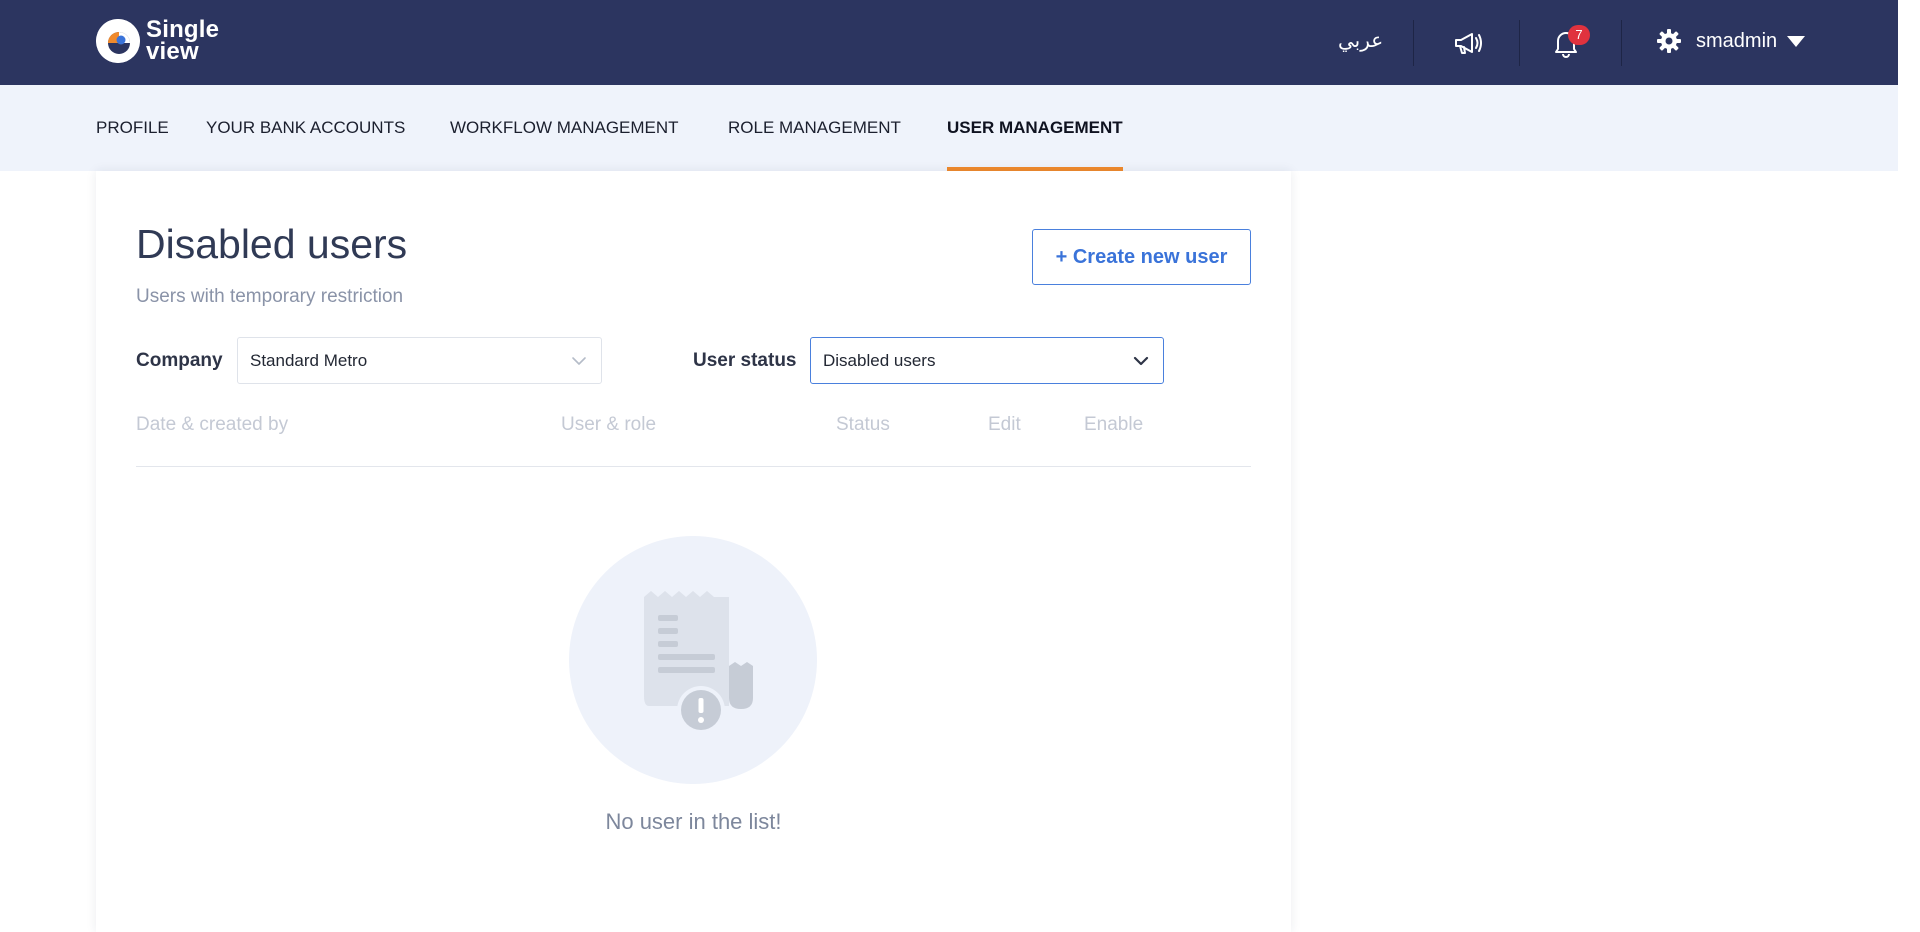  Describe the element at coordinates (863, 424) in the screenshot. I see `column-header-status: Status` at that location.